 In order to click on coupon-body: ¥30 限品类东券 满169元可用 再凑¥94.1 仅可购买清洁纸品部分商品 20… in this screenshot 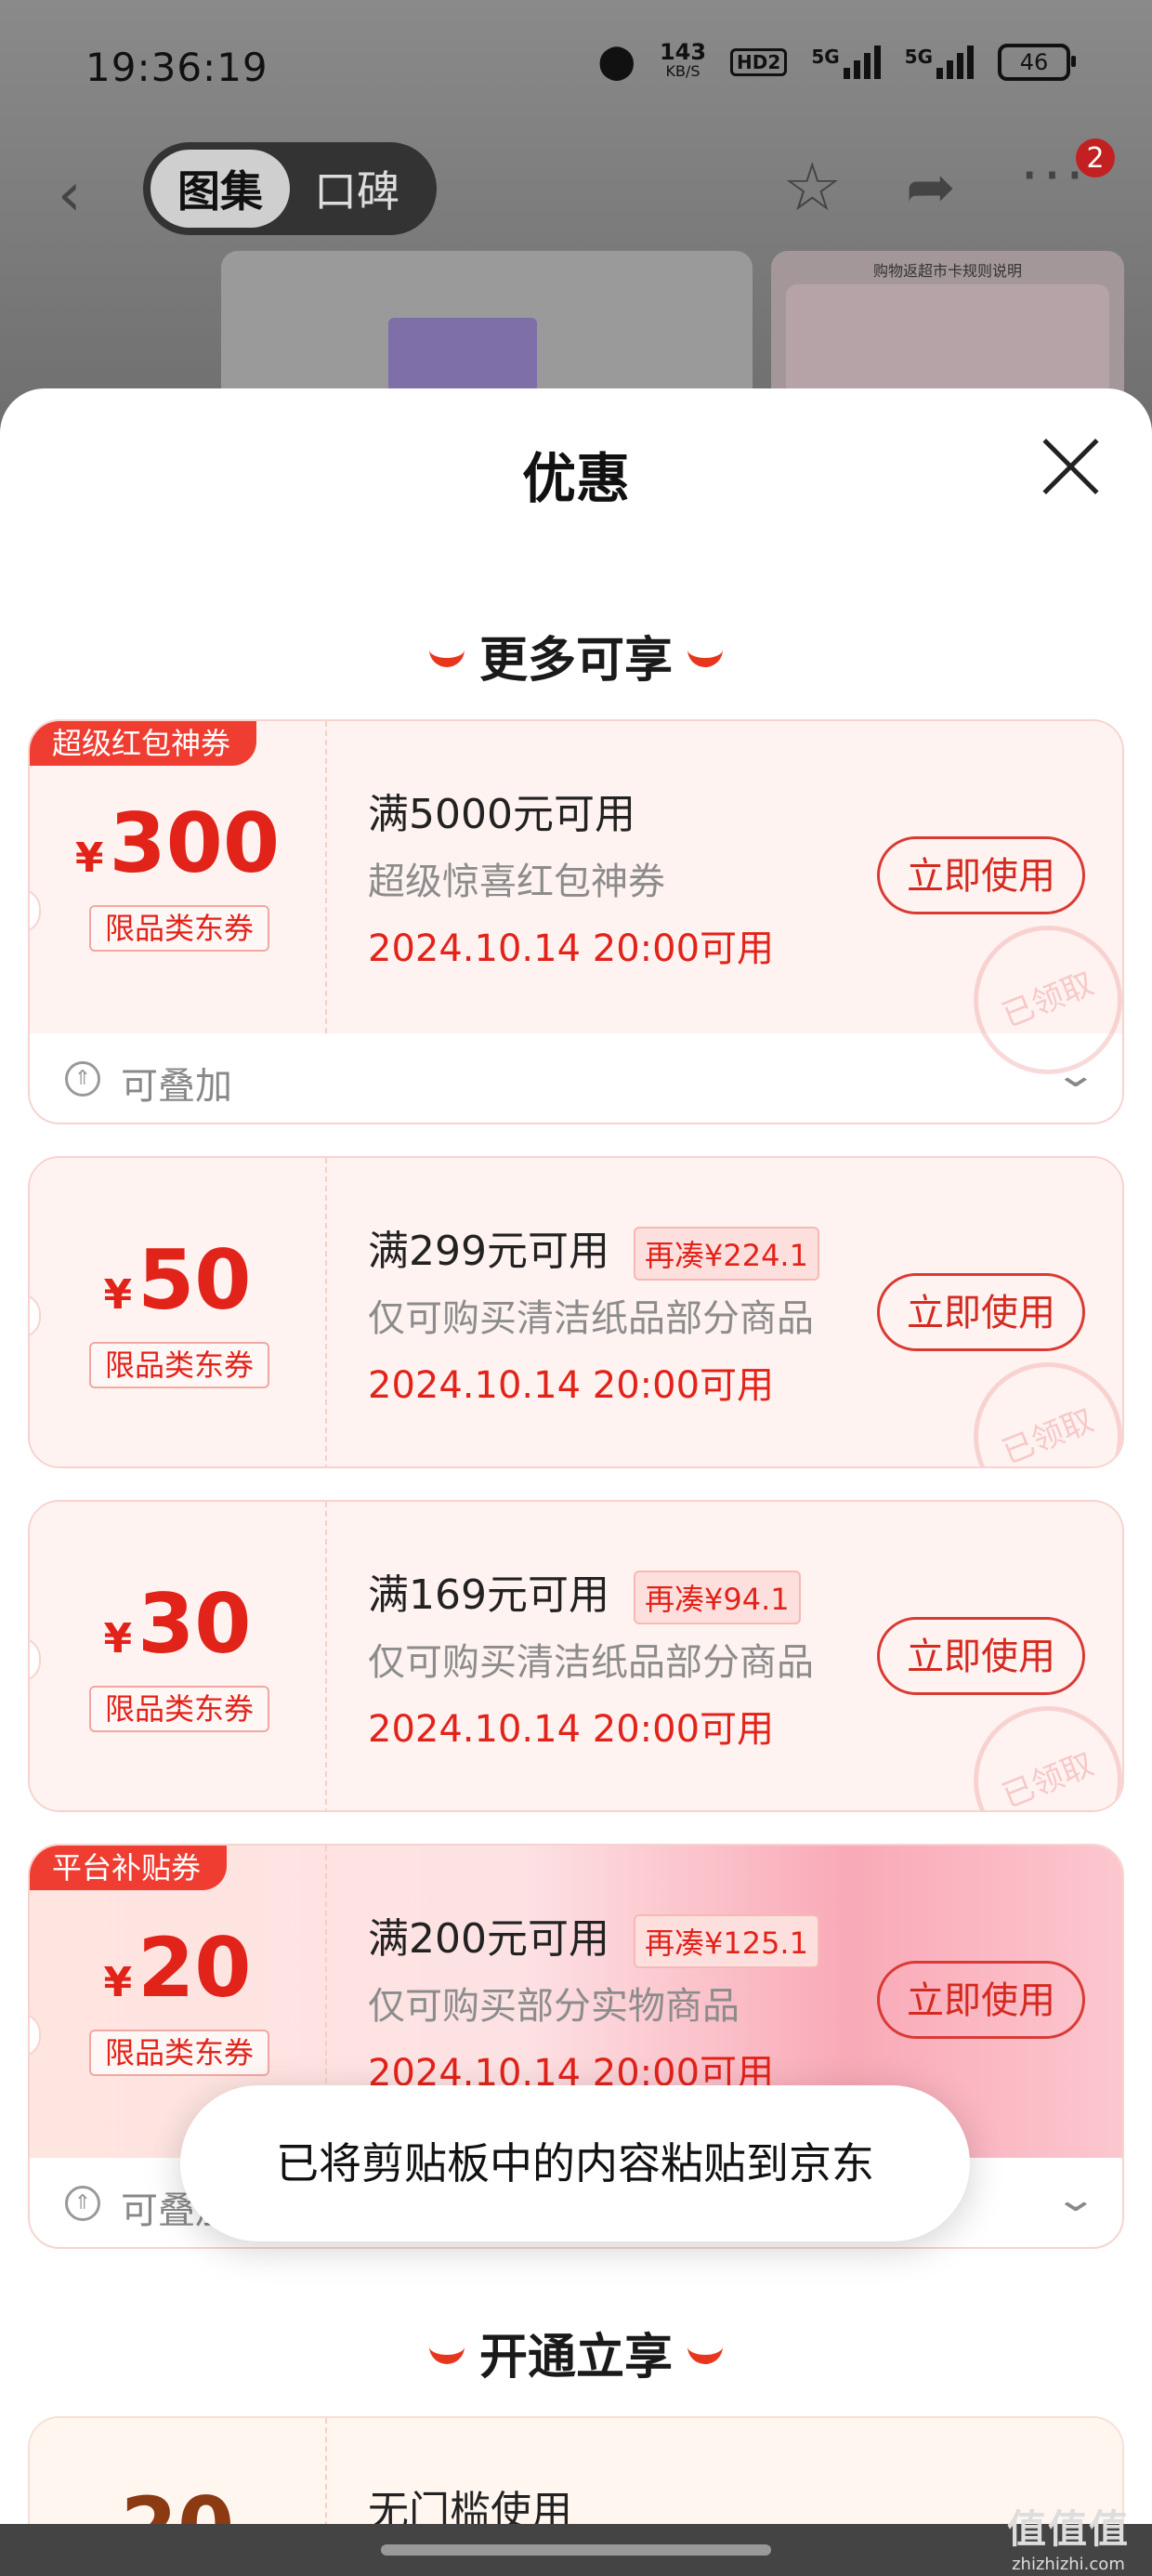, I will do `click(576, 1656)`.